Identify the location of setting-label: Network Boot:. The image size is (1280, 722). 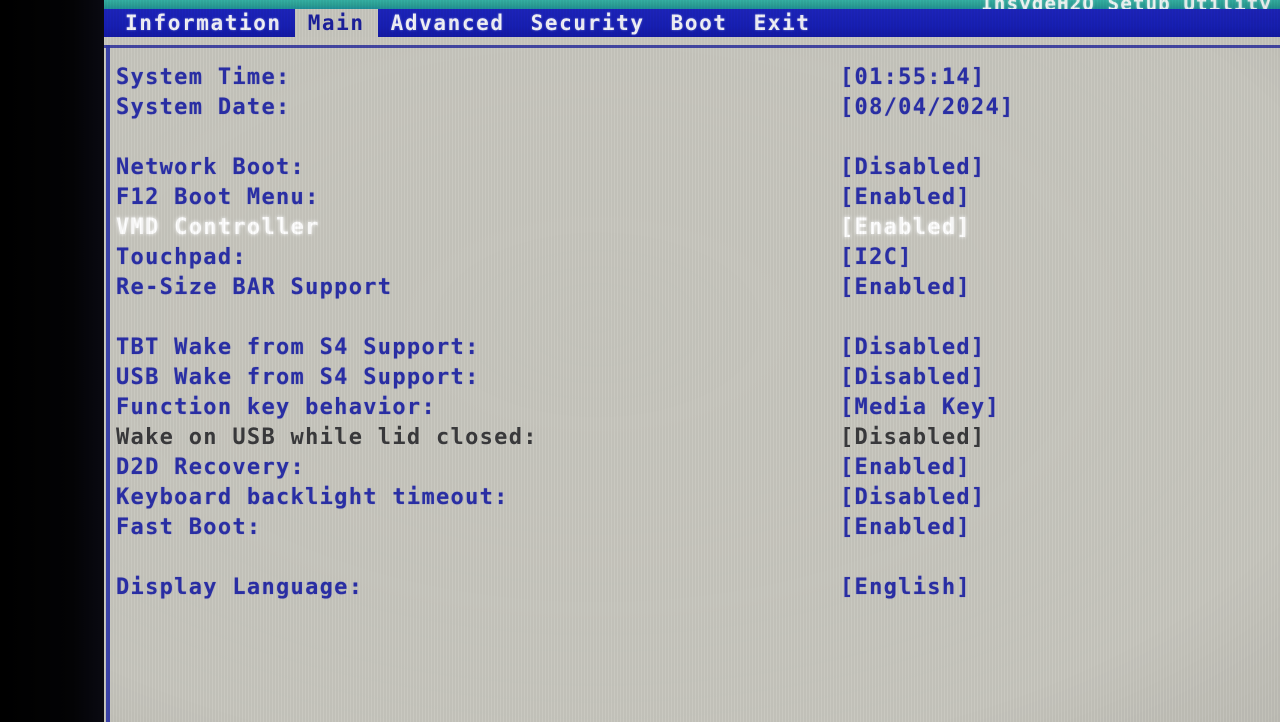
(211, 167).